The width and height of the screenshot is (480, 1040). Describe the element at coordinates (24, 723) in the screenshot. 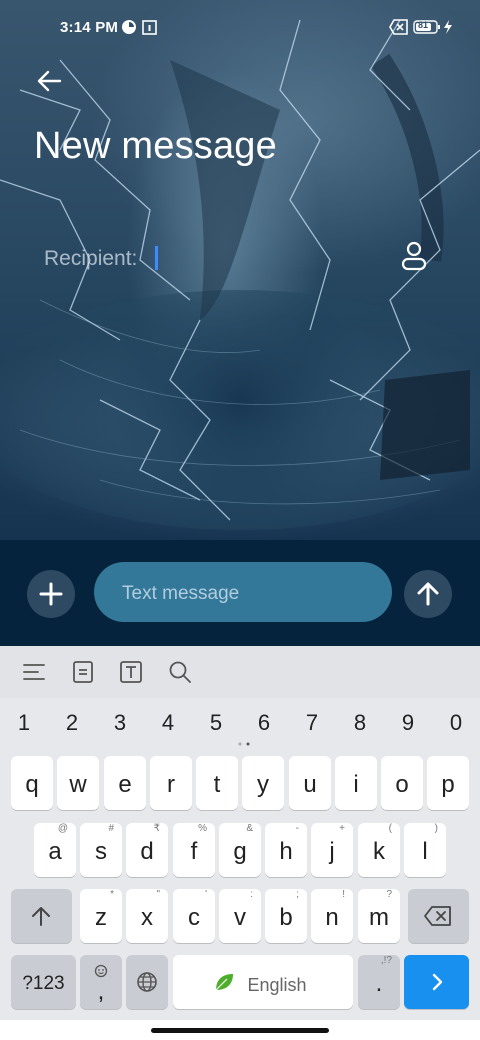

I see `key-1: 1` at that location.